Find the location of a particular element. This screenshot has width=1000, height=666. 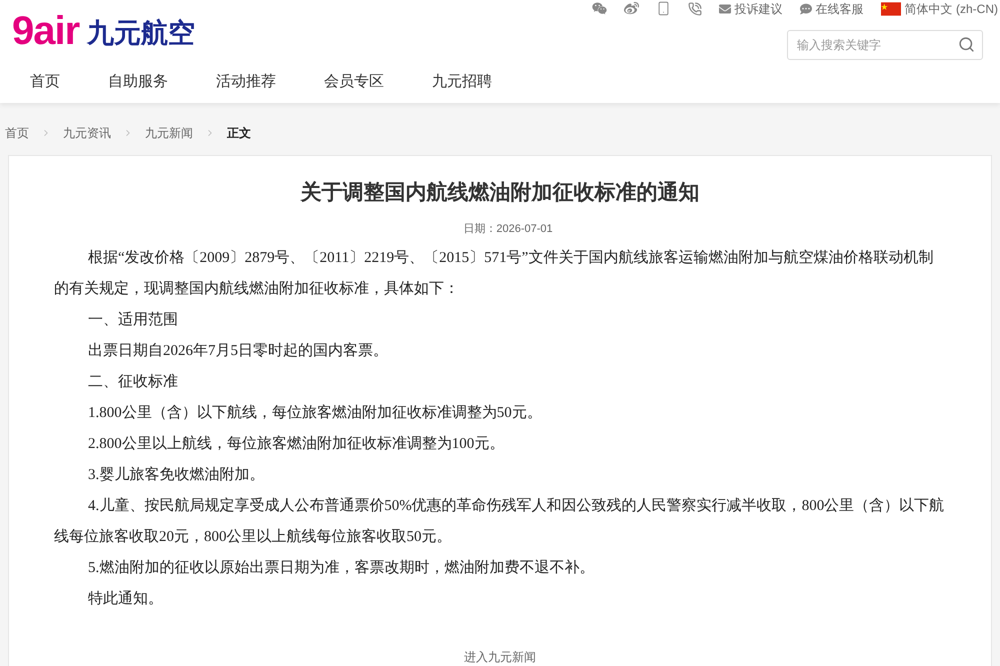

search-field: 输入搜索关键字 is located at coordinates (885, 45).